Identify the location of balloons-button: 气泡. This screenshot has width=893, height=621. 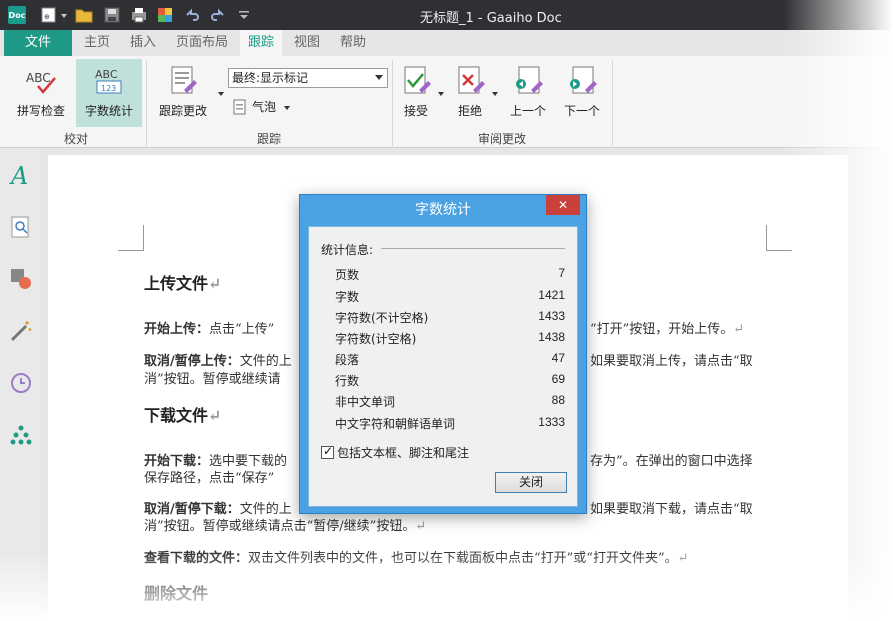
(261, 106).